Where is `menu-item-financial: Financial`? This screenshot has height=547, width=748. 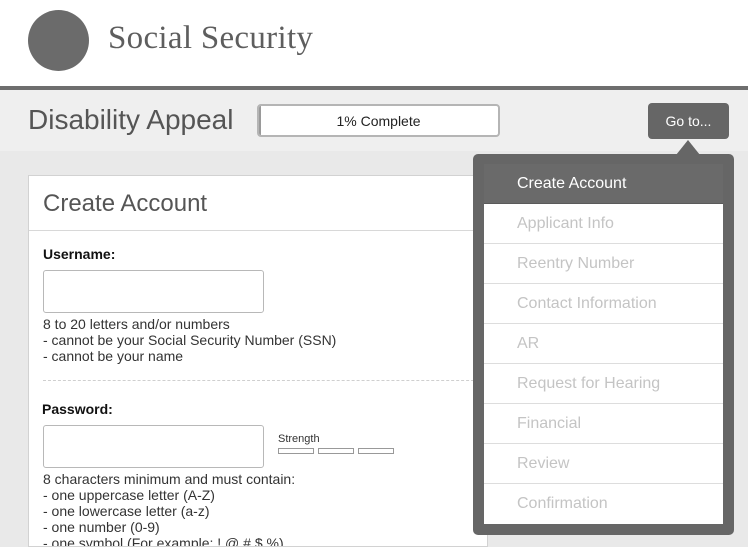
menu-item-financial: Financial is located at coordinates (603, 424).